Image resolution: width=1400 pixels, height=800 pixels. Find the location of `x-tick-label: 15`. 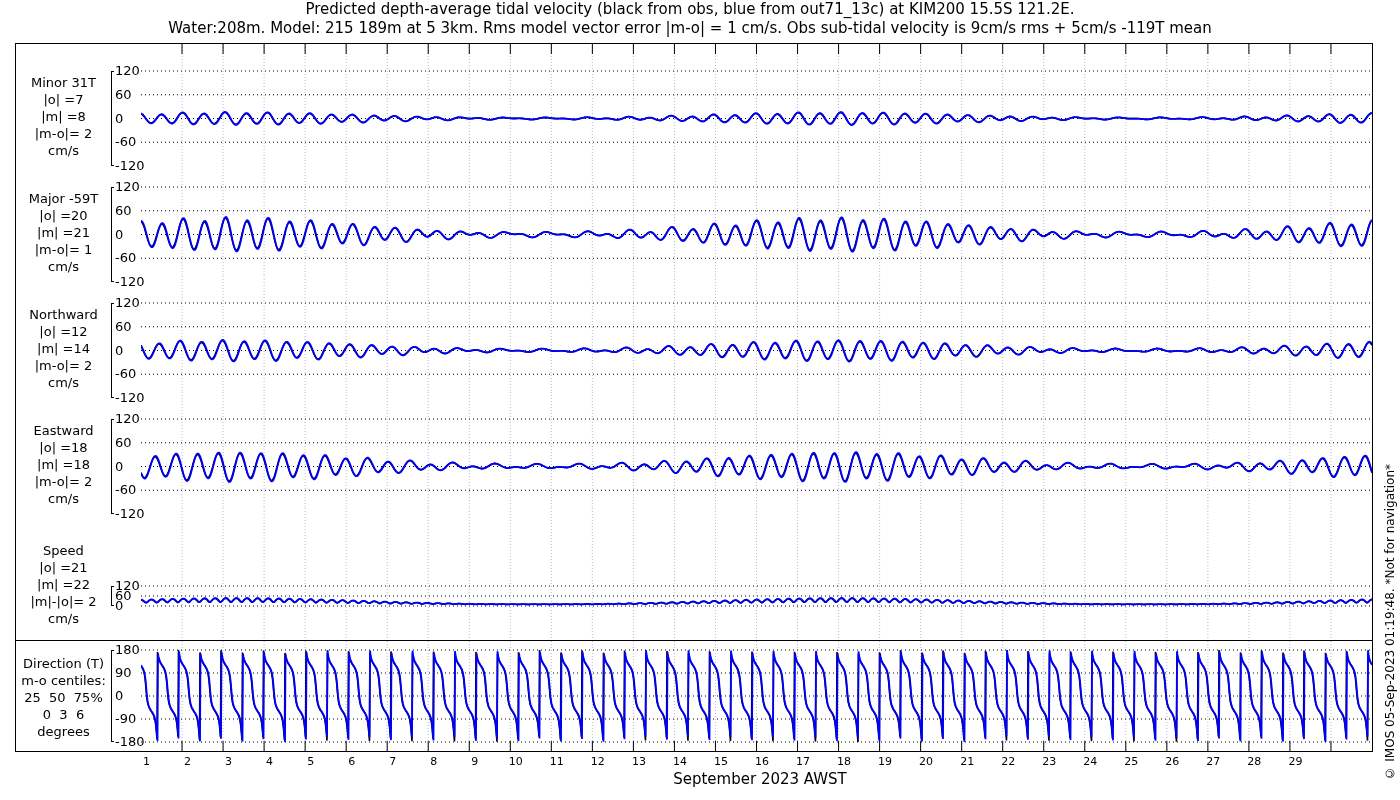

x-tick-label: 15 is located at coordinates (720, 762).